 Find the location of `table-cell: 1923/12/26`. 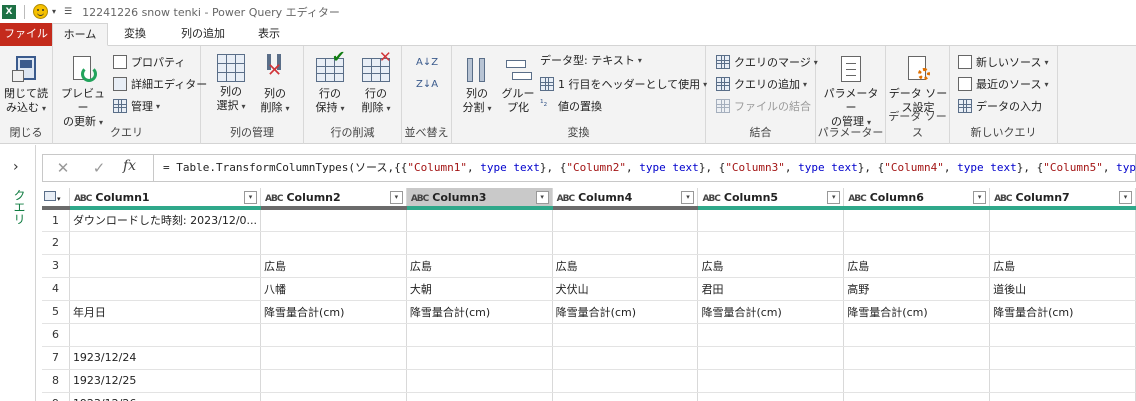

table-cell: 1923/12/26 is located at coordinates (165, 396).